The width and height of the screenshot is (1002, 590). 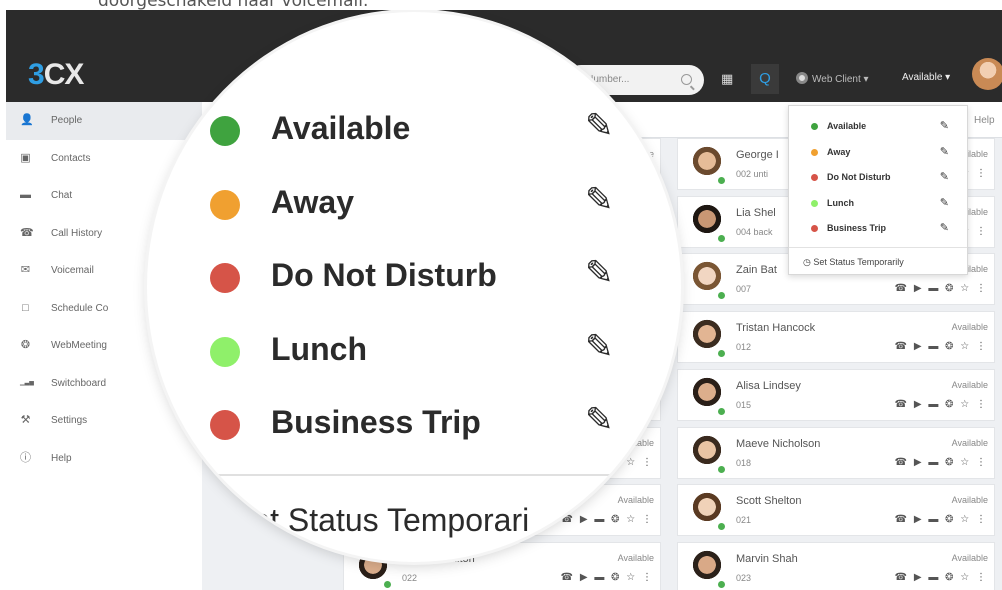 I want to click on magnified-status-label: Lunch, so click(x=319, y=348).